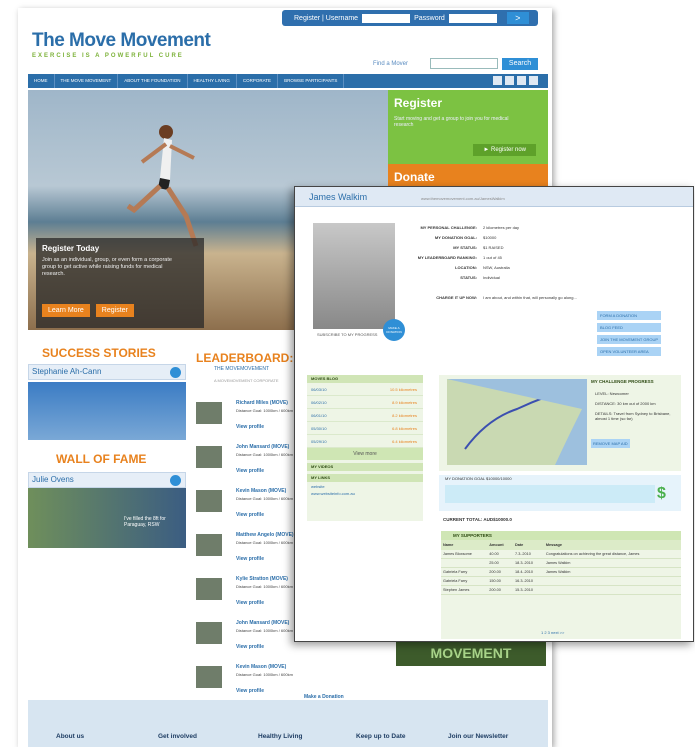  What do you see at coordinates (394, 330) in the screenshot?
I see `donation-badge: MAKE A DONATION` at bounding box center [394, 330].